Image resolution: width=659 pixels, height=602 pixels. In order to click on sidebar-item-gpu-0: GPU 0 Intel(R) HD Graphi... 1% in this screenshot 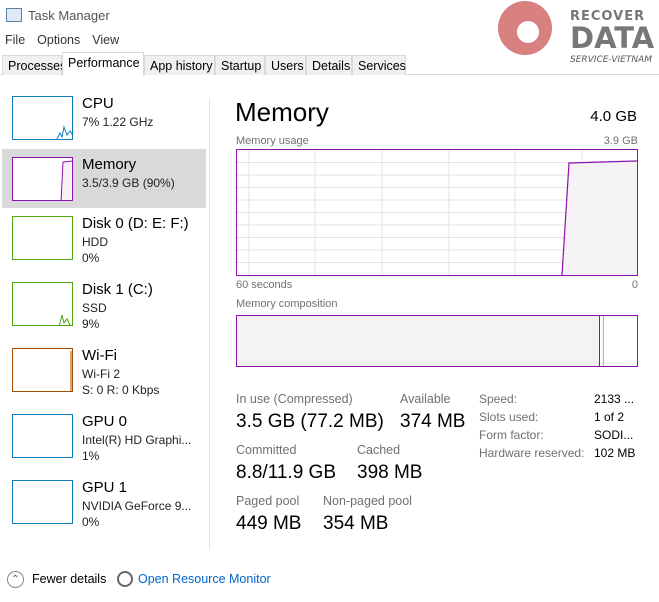, I will do `click(104, 443)`.